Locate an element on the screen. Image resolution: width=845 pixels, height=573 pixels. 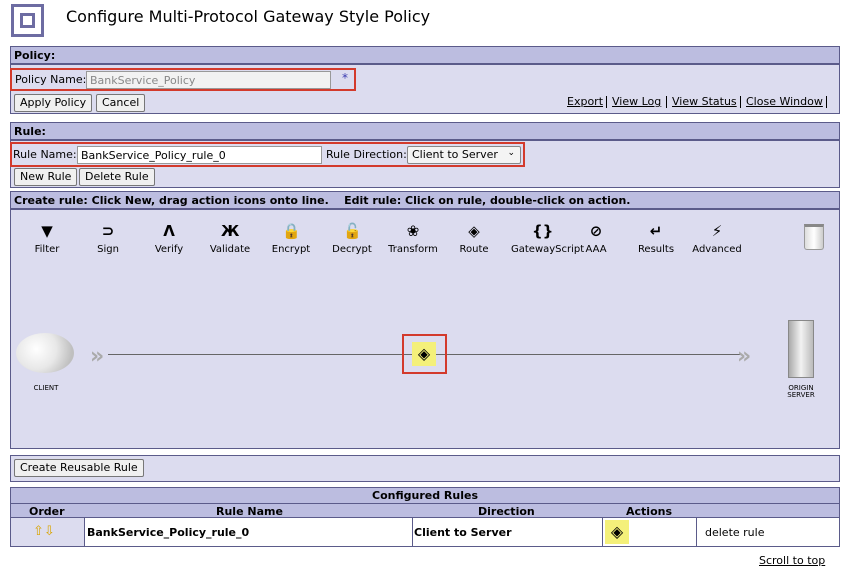
delete-rule-link: delete rule is located at coordinates (734, 532).